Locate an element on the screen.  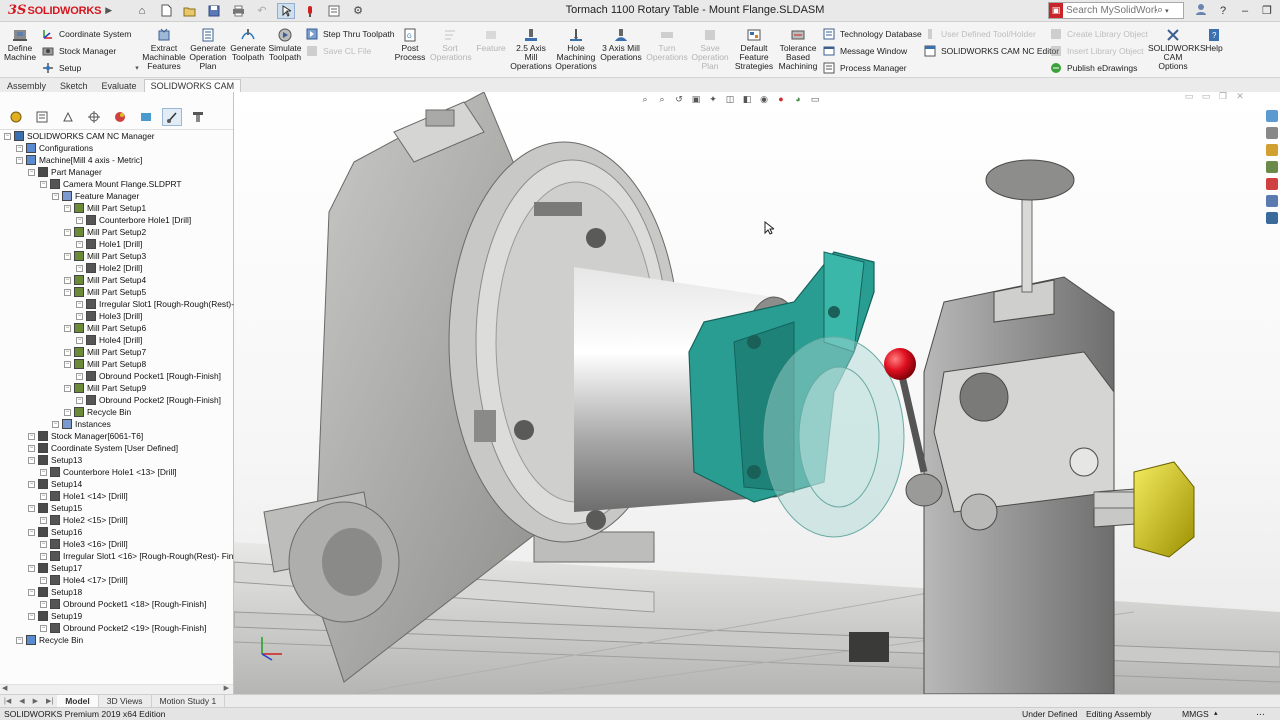
user-account-icon is located at coordinates (1201, 11).